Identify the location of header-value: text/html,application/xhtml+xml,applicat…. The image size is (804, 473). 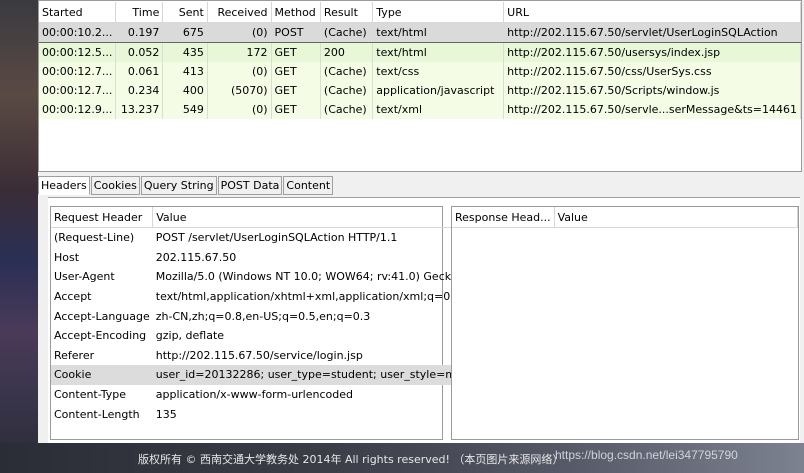
(313, 297).